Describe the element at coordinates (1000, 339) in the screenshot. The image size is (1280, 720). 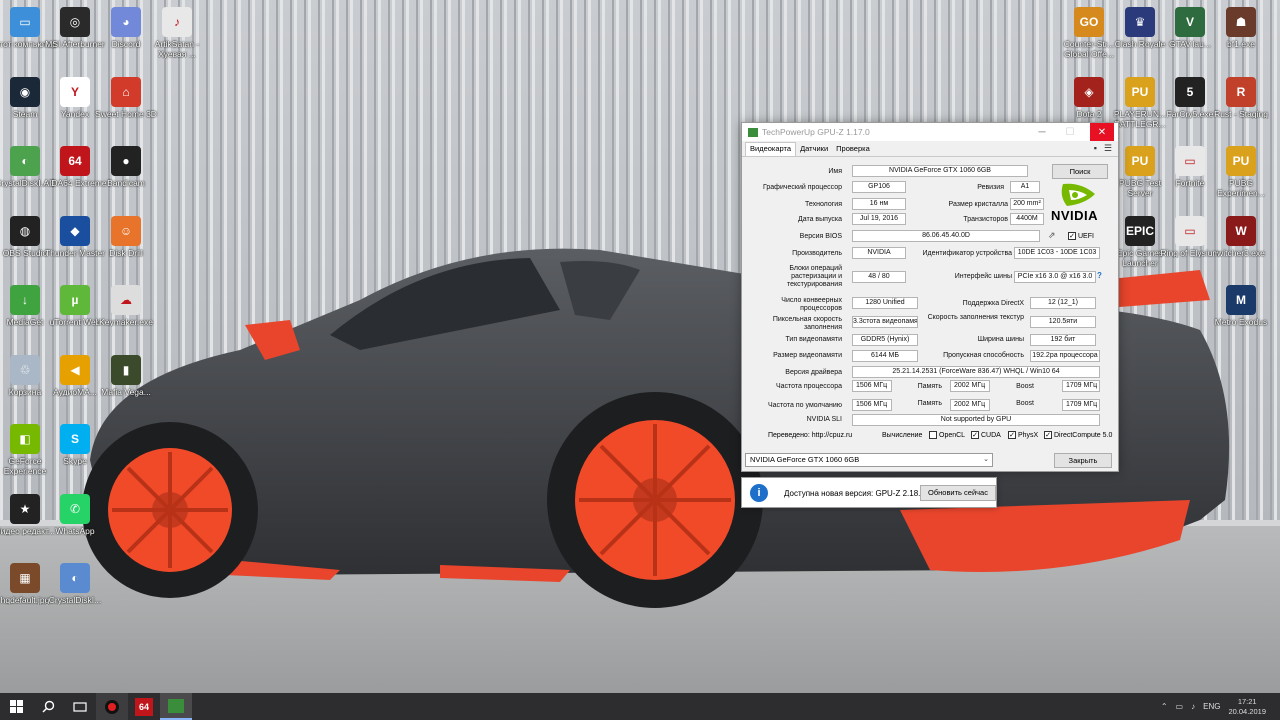
I see `bus-width-label: Ширина шины` at that location.